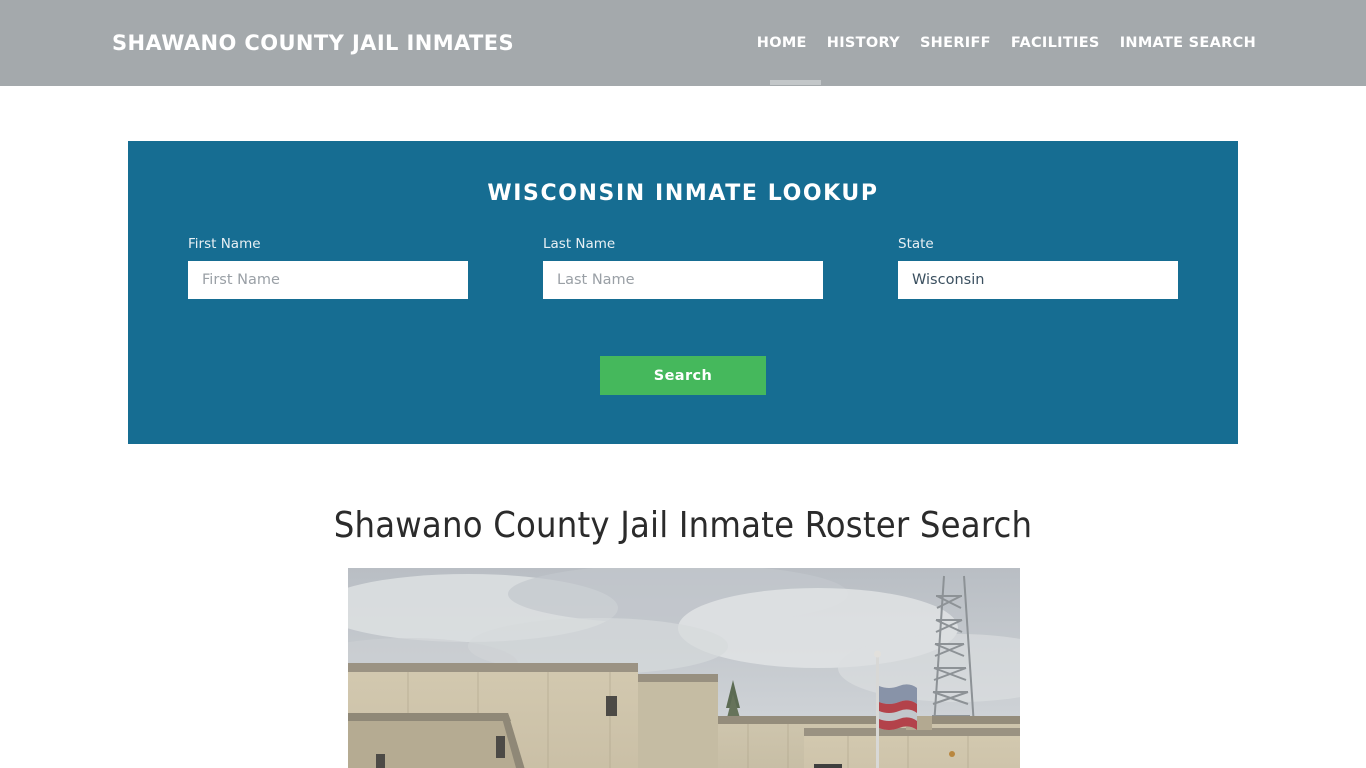 Image resolution: width=1366 pixels, height=768 pixels. I want to click on page-title: Shawano County Jail Inmate Roster Search, so click(683, 525).